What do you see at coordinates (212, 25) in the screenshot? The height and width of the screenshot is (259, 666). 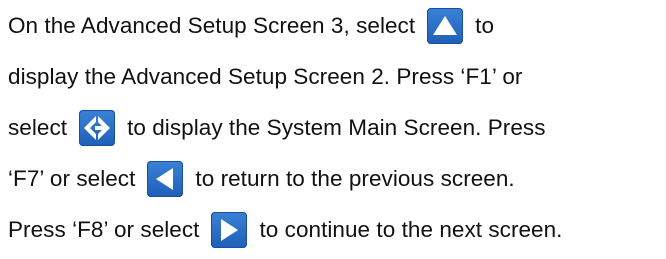 I see `line1-text-start: On the Advanced Setup Screen 3, select` at bounding box center [212, 25].